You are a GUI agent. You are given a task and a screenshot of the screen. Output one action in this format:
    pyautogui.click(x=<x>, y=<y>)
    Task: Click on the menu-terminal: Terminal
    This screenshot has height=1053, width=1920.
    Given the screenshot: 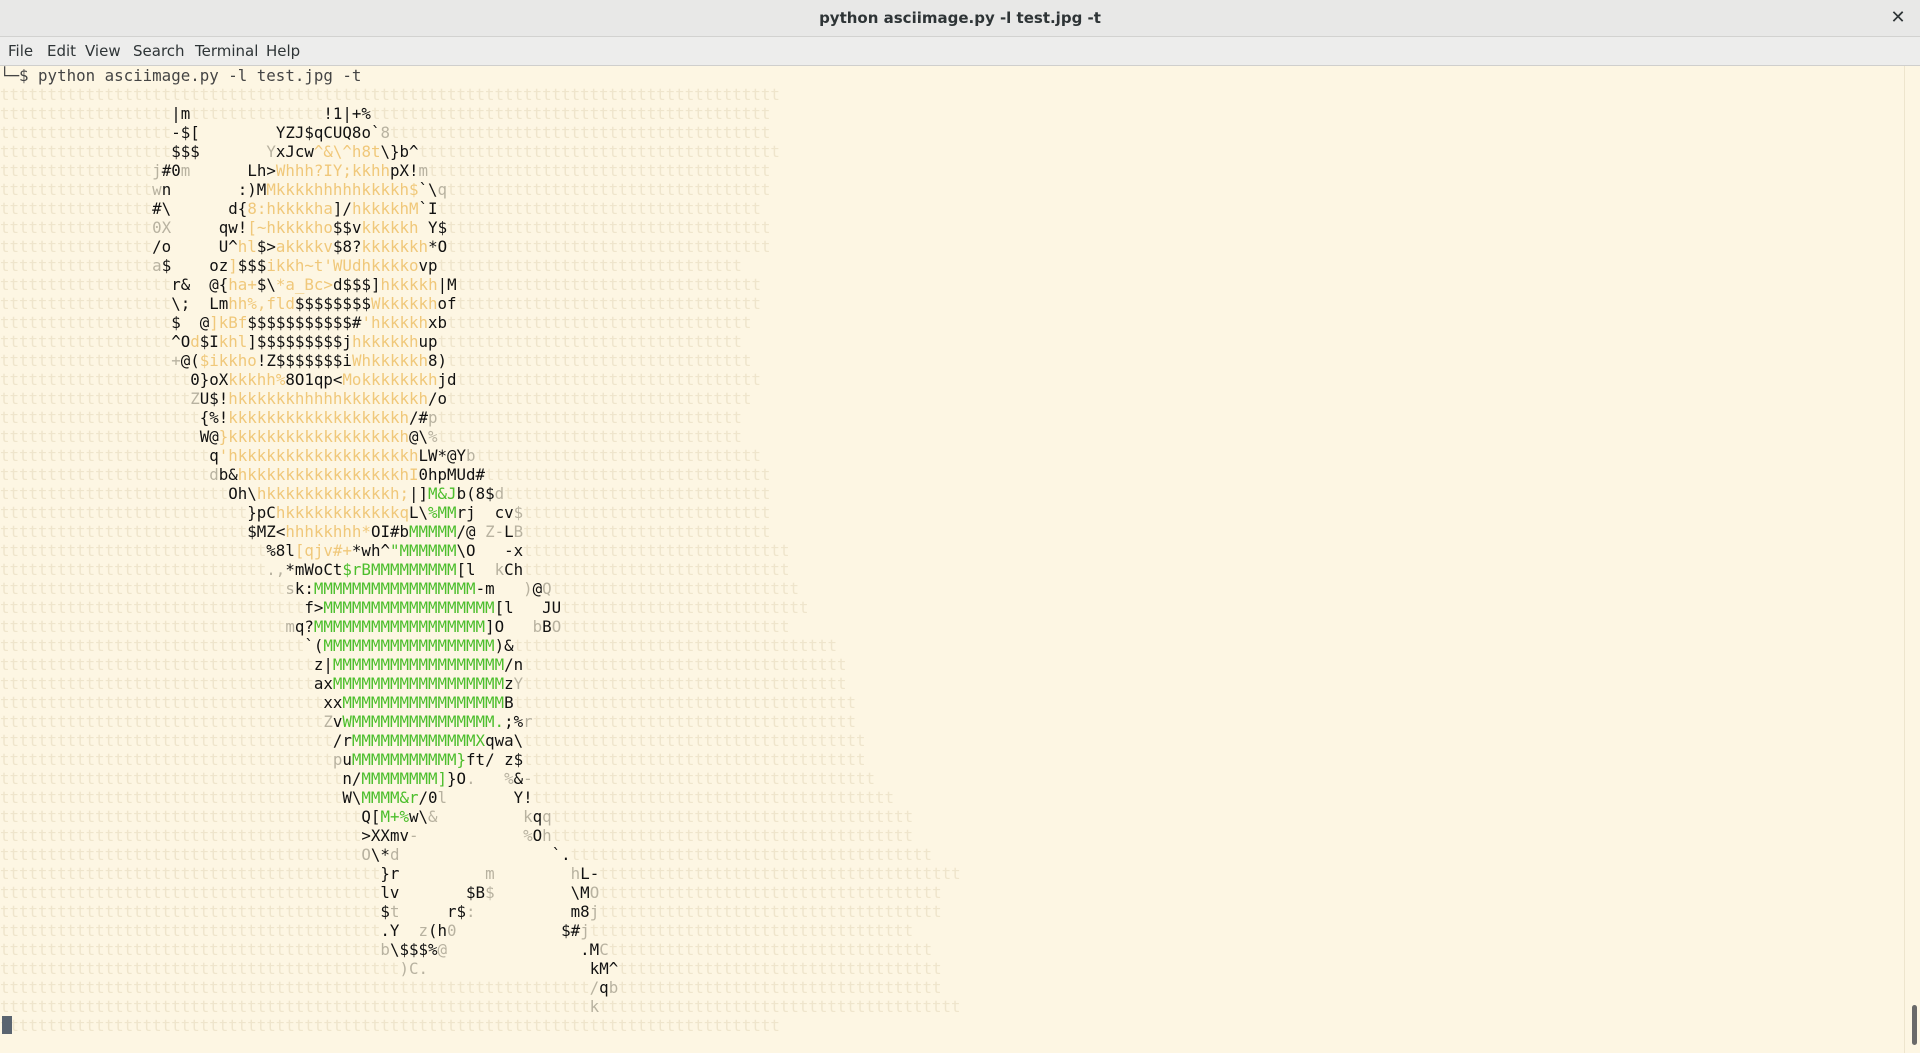 What is the action you would take?
    pyautogui.click(x=226, y=51)
    